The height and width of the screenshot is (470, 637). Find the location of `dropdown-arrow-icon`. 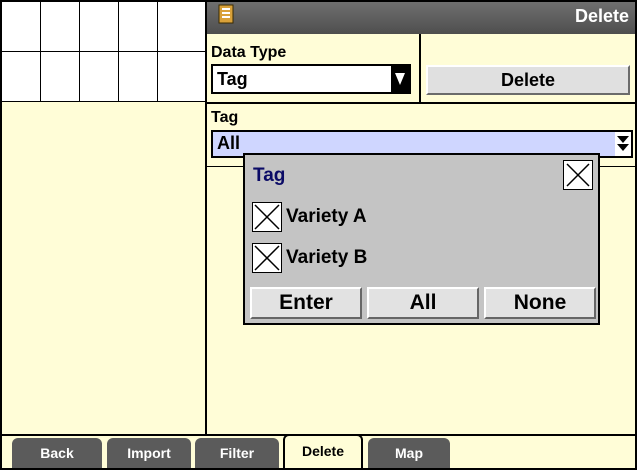

dropdown-arrow-icon is located at coordinates (400, 79).